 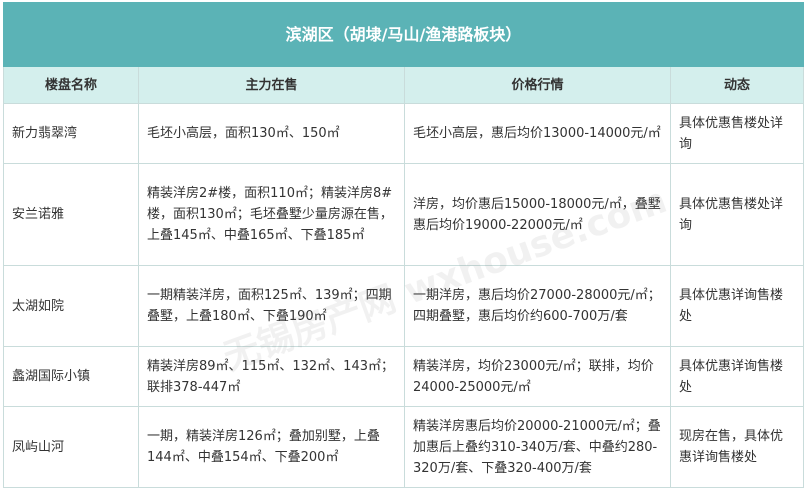 What do you see at coordinates (271, 447) in the screenshot?
I see `cell-main-sale: 一期，精装洋房126㎡；叠加别墅，上叠144㎡、中叠154㎡、下叠200㎡` at bounding box center [271, 447].